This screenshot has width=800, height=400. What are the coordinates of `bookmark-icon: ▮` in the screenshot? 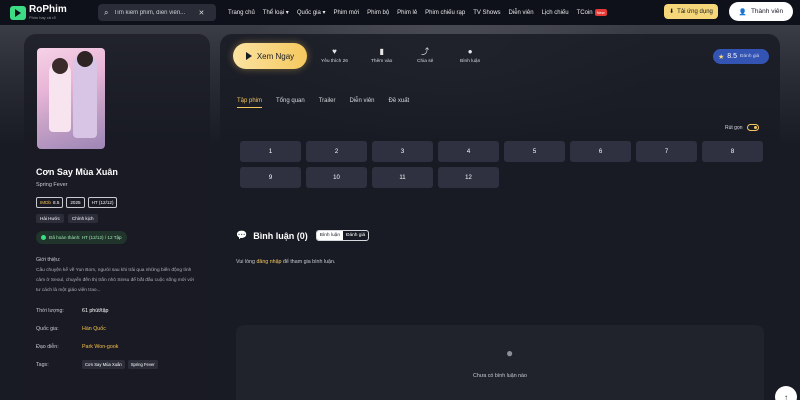 It's located at (381, 51).